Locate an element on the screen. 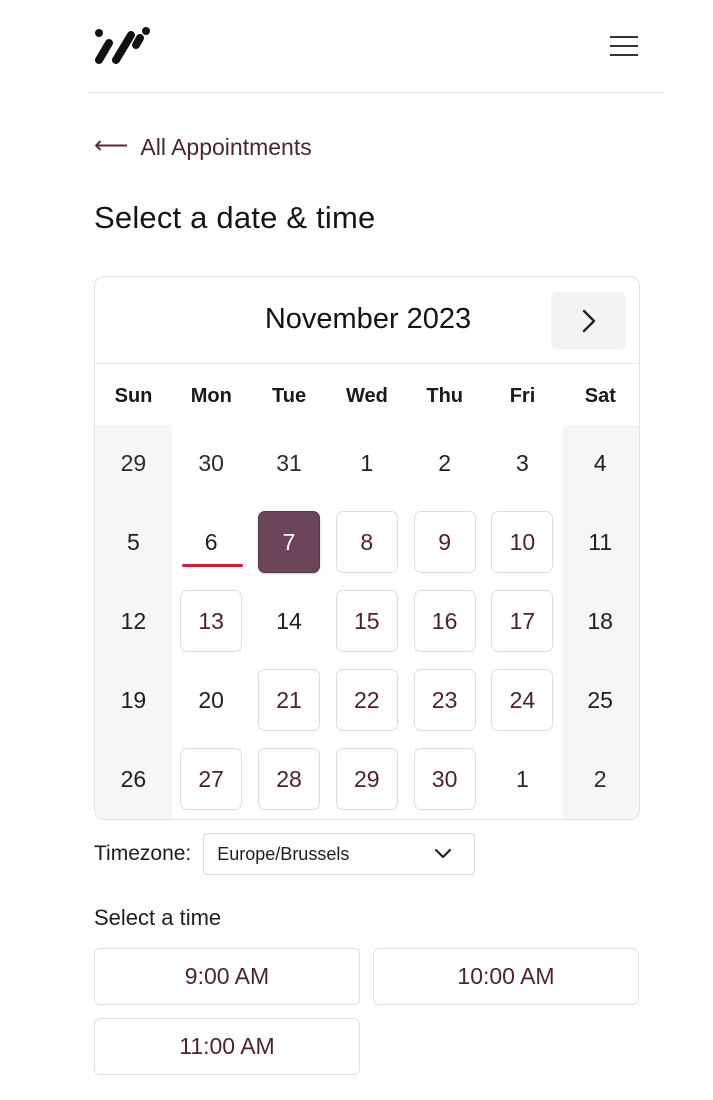 The image size is (713, 1100). time-slot-button: 10:00 AM is located at coordinates (506, 976).